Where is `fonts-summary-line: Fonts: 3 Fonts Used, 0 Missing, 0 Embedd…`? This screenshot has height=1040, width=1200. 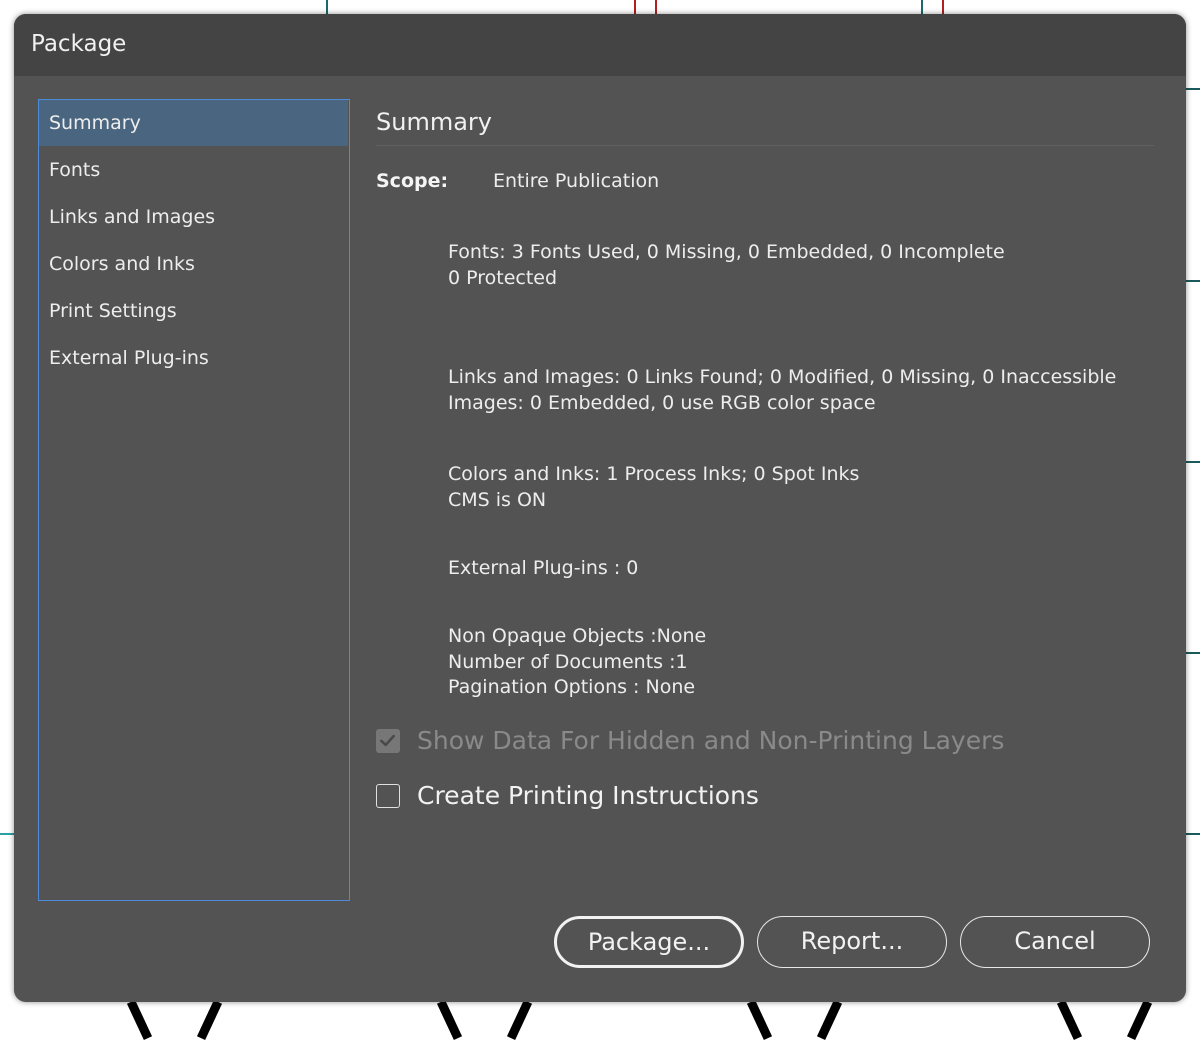 fonts-summary-line: Fonts: 3 Fonts Used, 0 Missing, 0 Embedd… is located at coordinates (726, 252).